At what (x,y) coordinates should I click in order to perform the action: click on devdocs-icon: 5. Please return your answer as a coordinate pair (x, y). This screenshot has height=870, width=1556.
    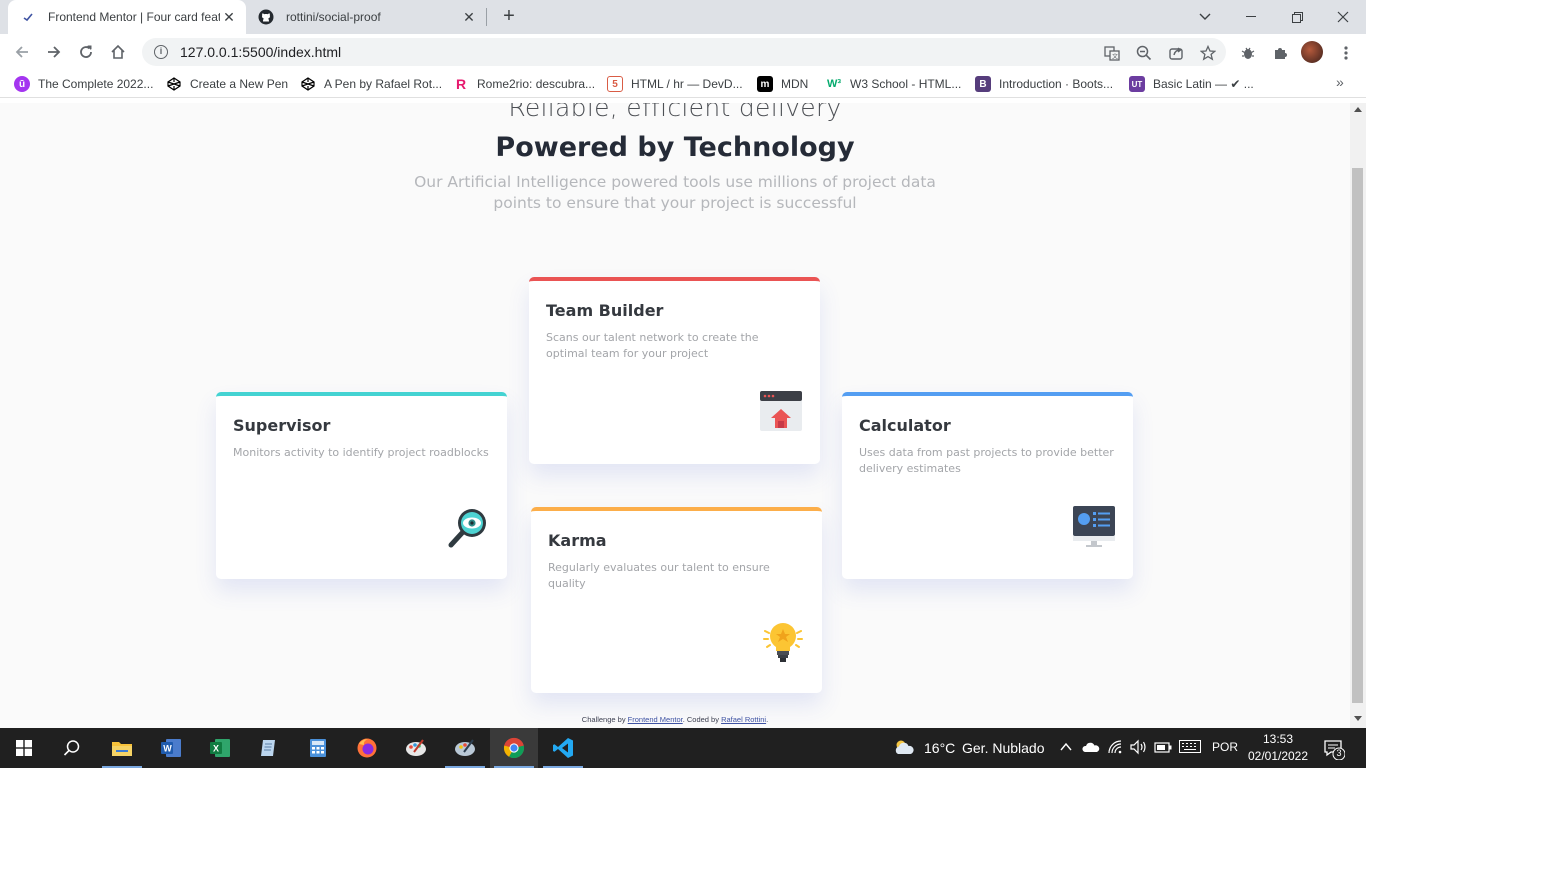
    Looking at the image, I should click on (615, 84).